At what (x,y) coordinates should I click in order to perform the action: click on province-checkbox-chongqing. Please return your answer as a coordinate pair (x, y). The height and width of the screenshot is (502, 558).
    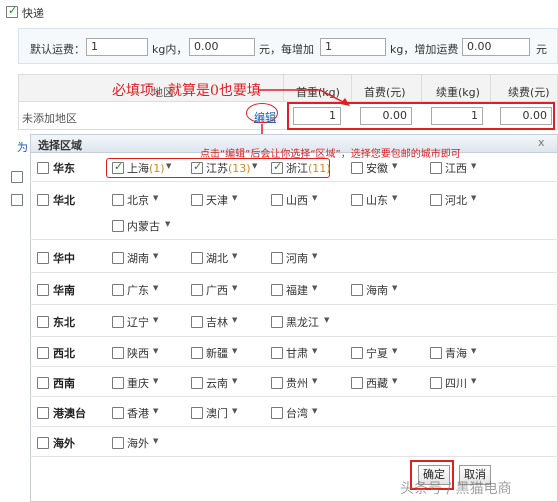
    Looking at the image, I should click on (118, 383).